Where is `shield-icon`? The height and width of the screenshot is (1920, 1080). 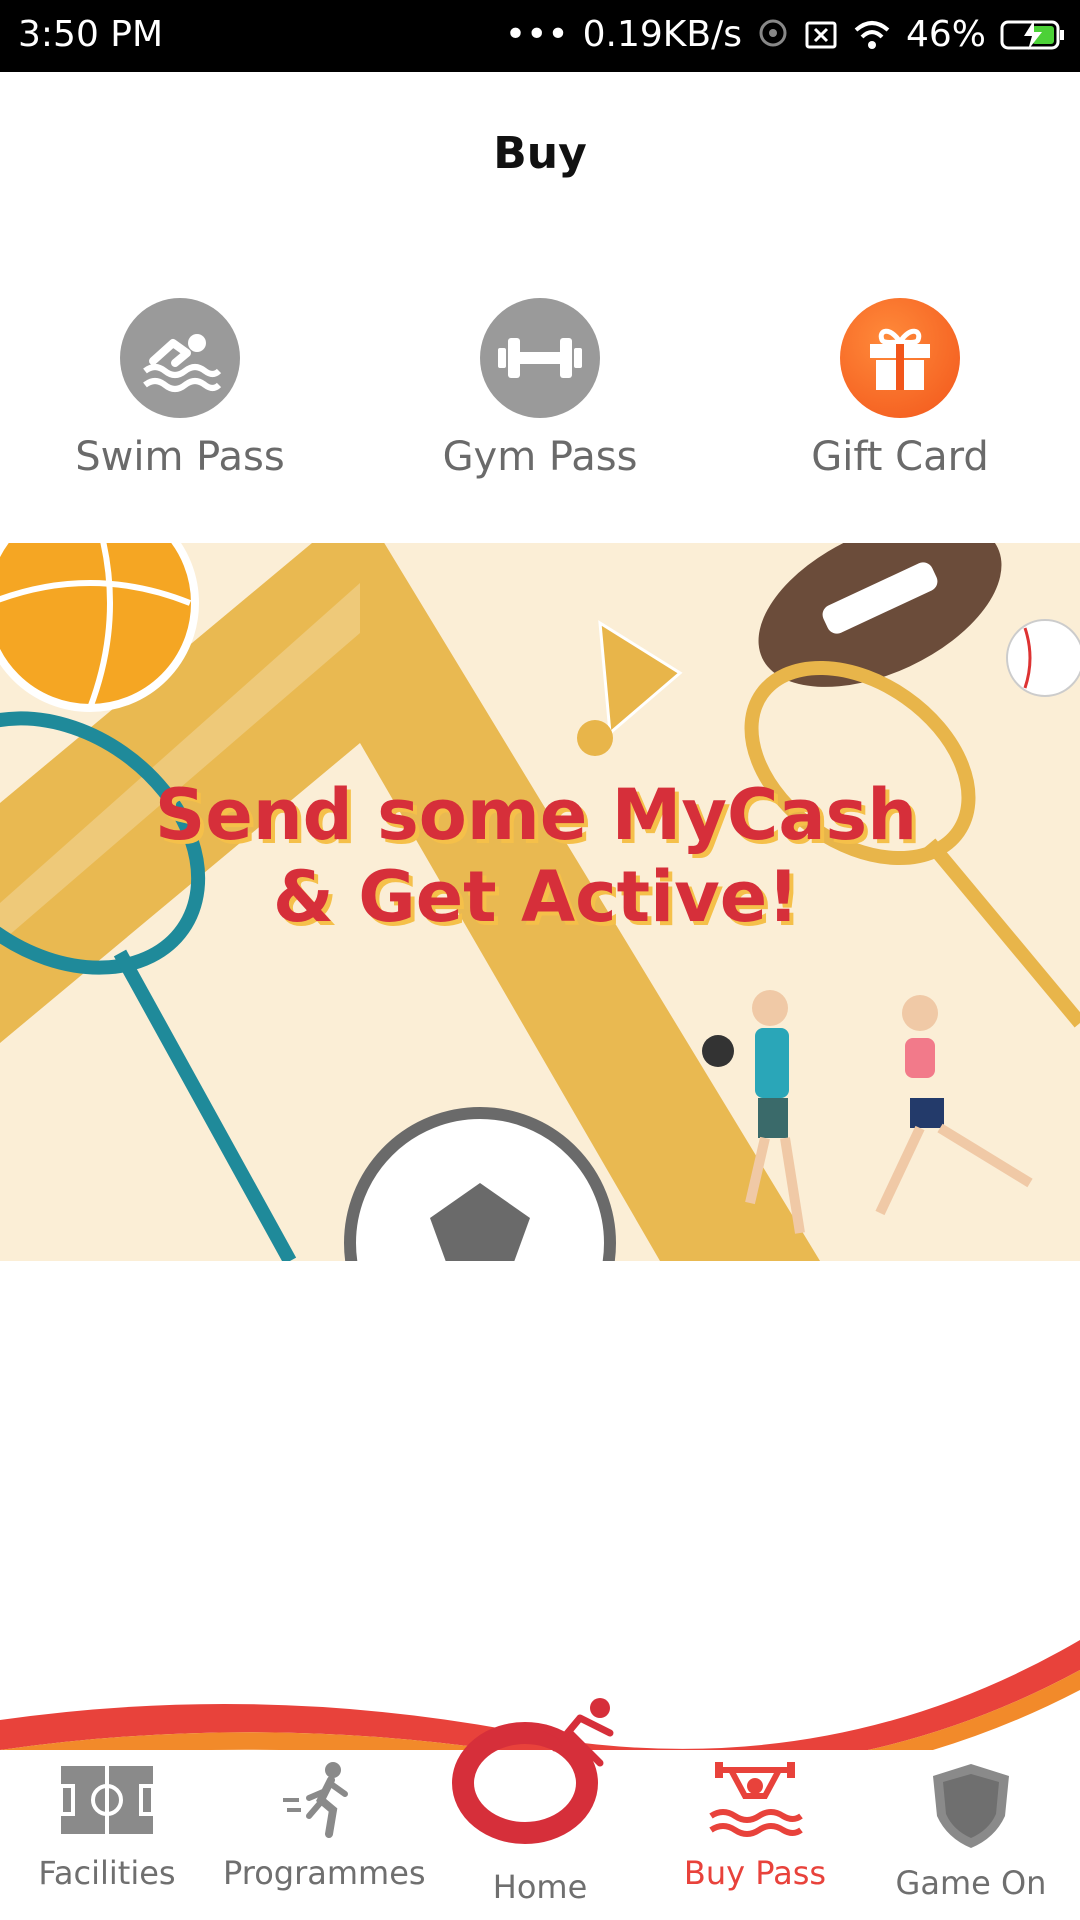
shield-icon is located at coordinates (971, 1806).